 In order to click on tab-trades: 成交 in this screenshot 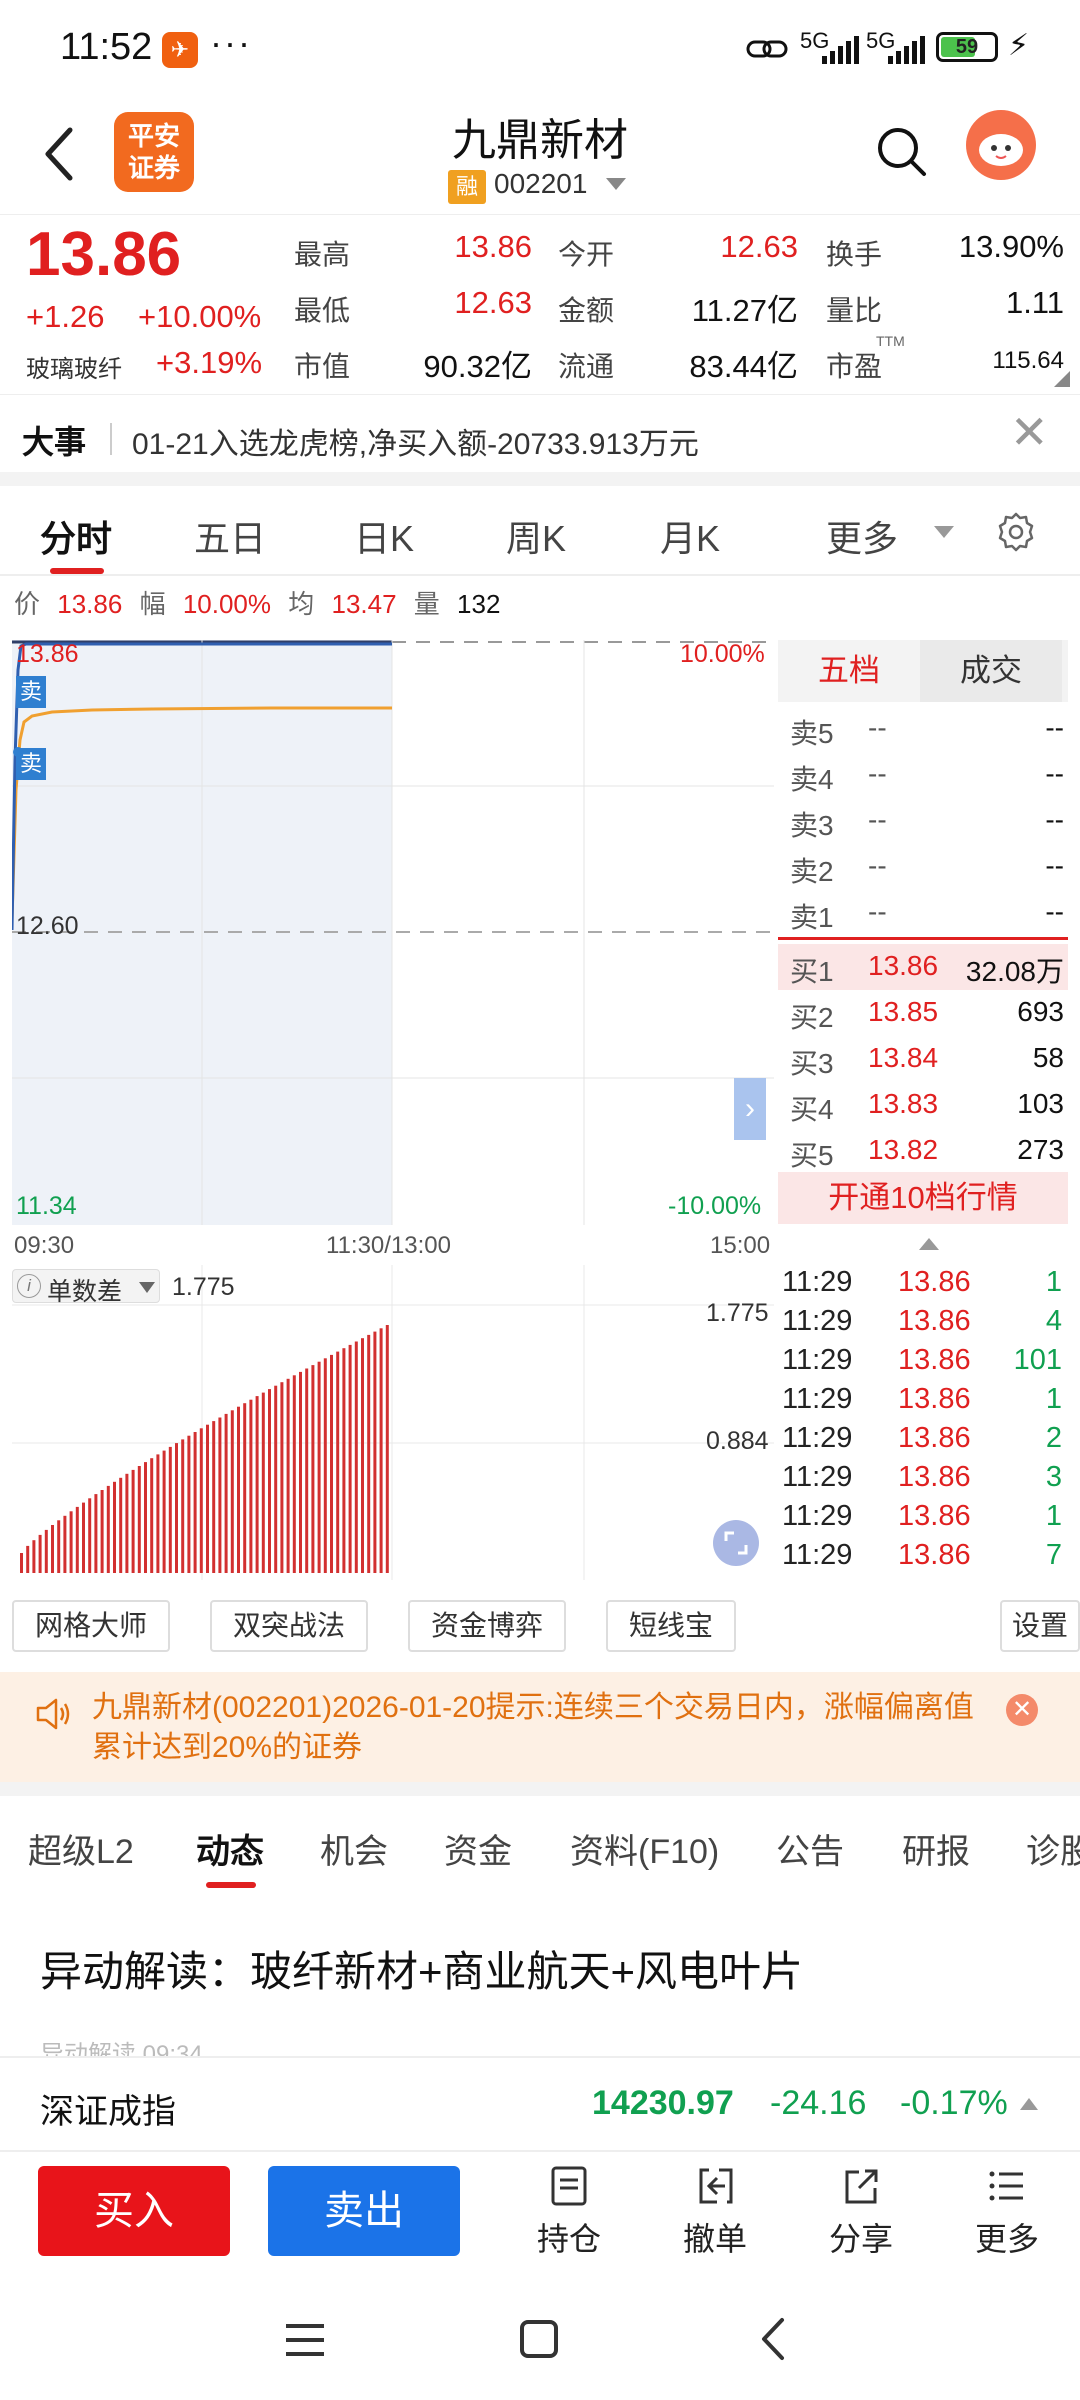, I will do `click(991, 671)`.